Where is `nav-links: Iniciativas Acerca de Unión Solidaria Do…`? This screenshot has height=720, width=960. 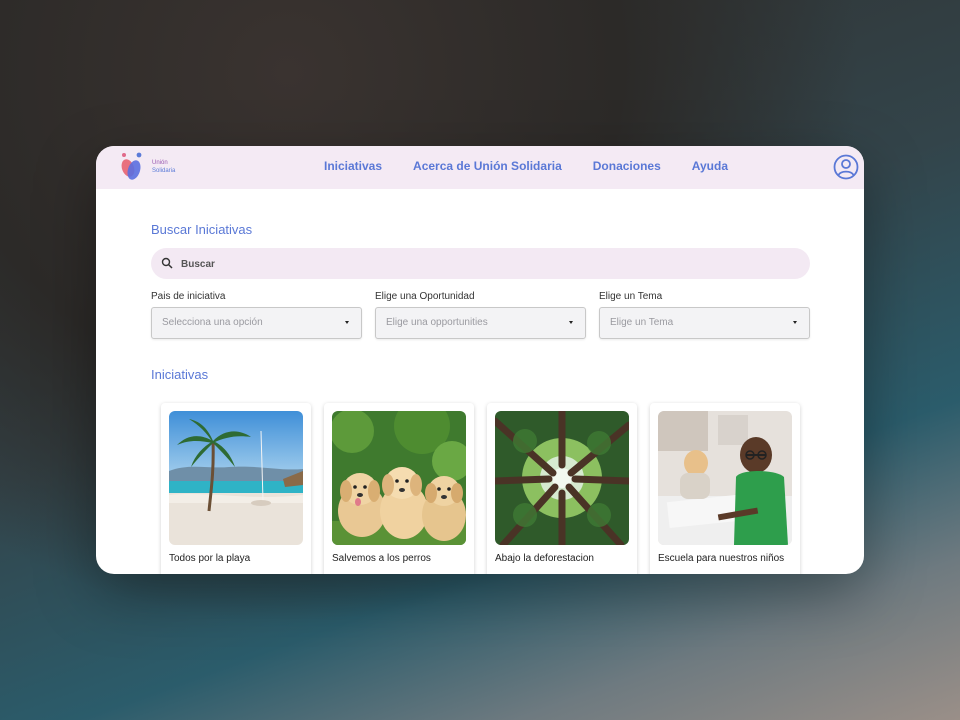
nav-links: Iniciativas Acerca de Unión Solidaria Do… is located at coordinates (526, 166).